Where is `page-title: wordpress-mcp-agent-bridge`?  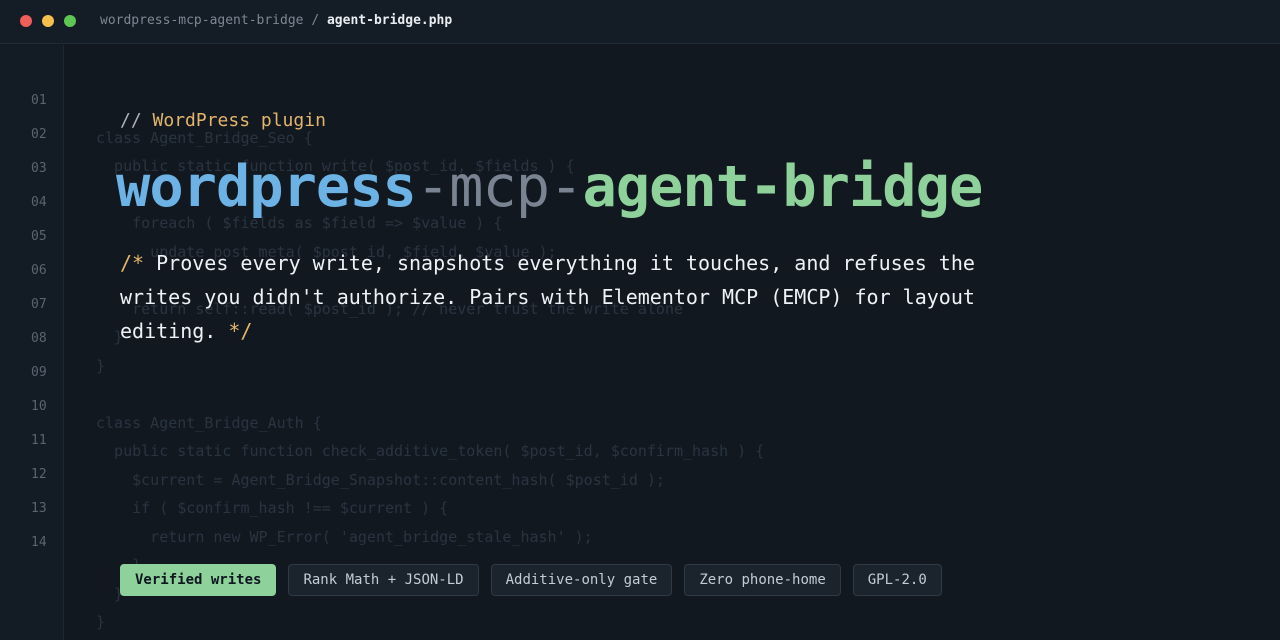
page-title: wordpress-mcp-agent-bridge is located at coordinates (549, 187).